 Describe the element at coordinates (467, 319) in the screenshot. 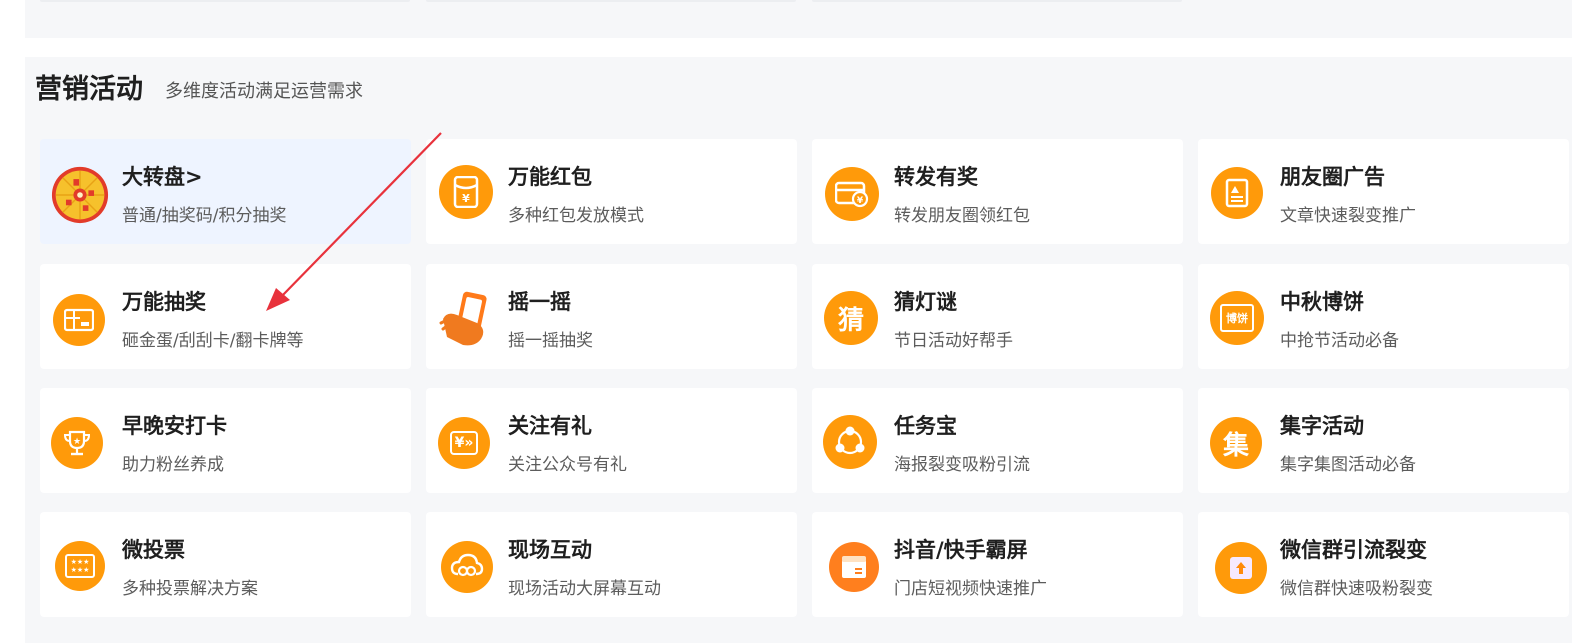

I see `phone-shake-icon` at that location.